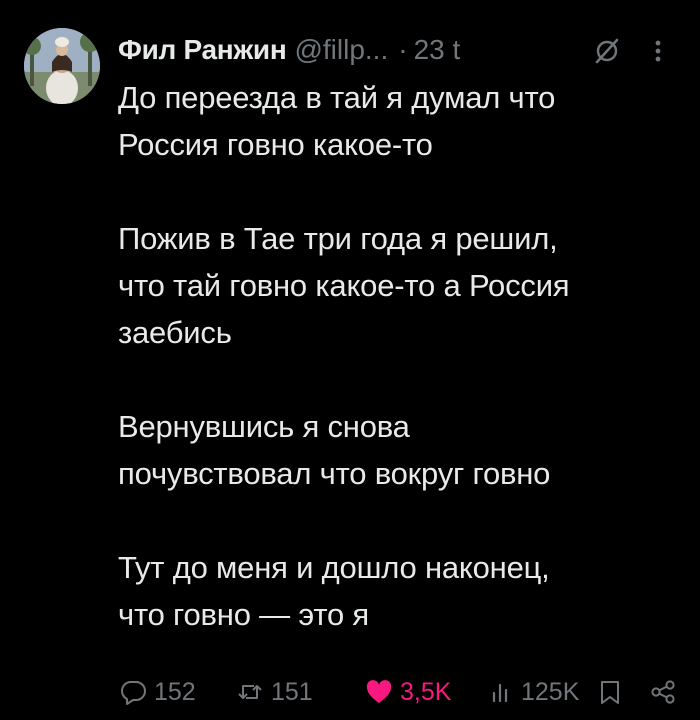  What do you see at coordinates (202, 50) in the screenshot?
I see `author-name: Фил Ранжин` at bounding box center [202, 50].